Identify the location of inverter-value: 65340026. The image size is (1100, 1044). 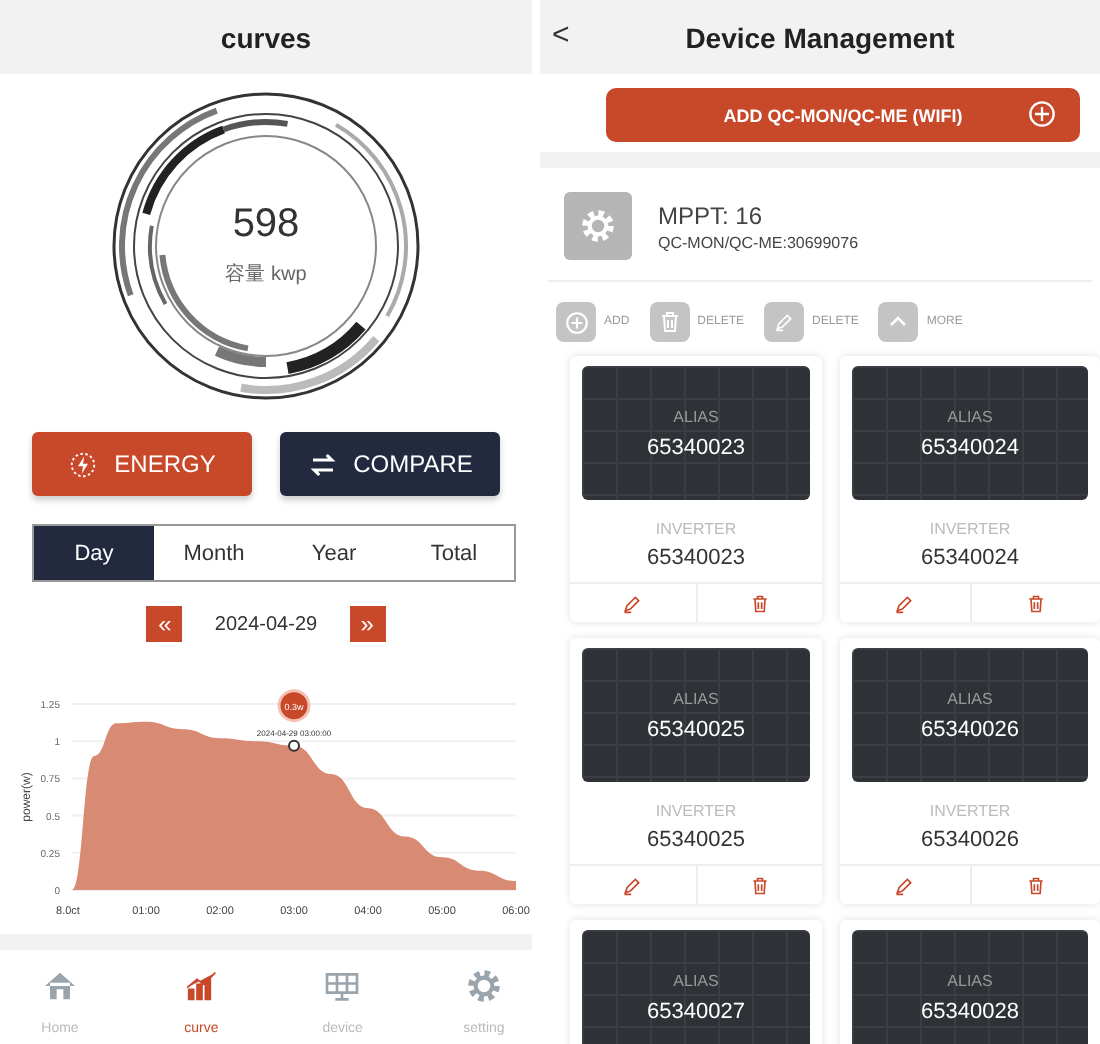
(970, 840).